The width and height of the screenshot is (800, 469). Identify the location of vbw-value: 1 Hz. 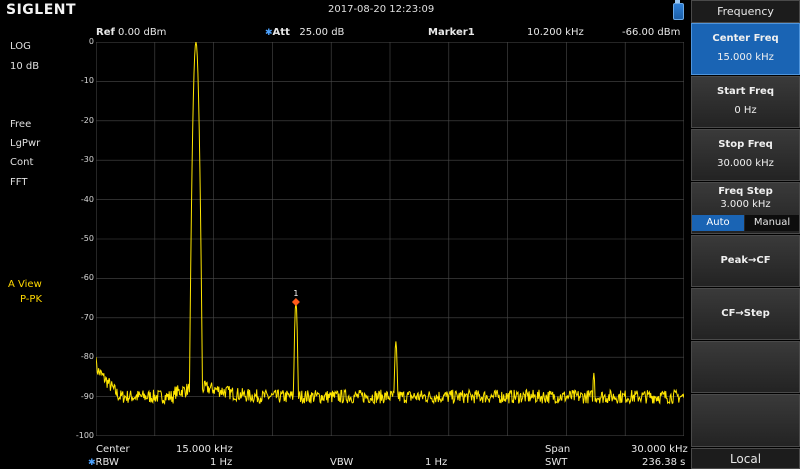
(436, 462).